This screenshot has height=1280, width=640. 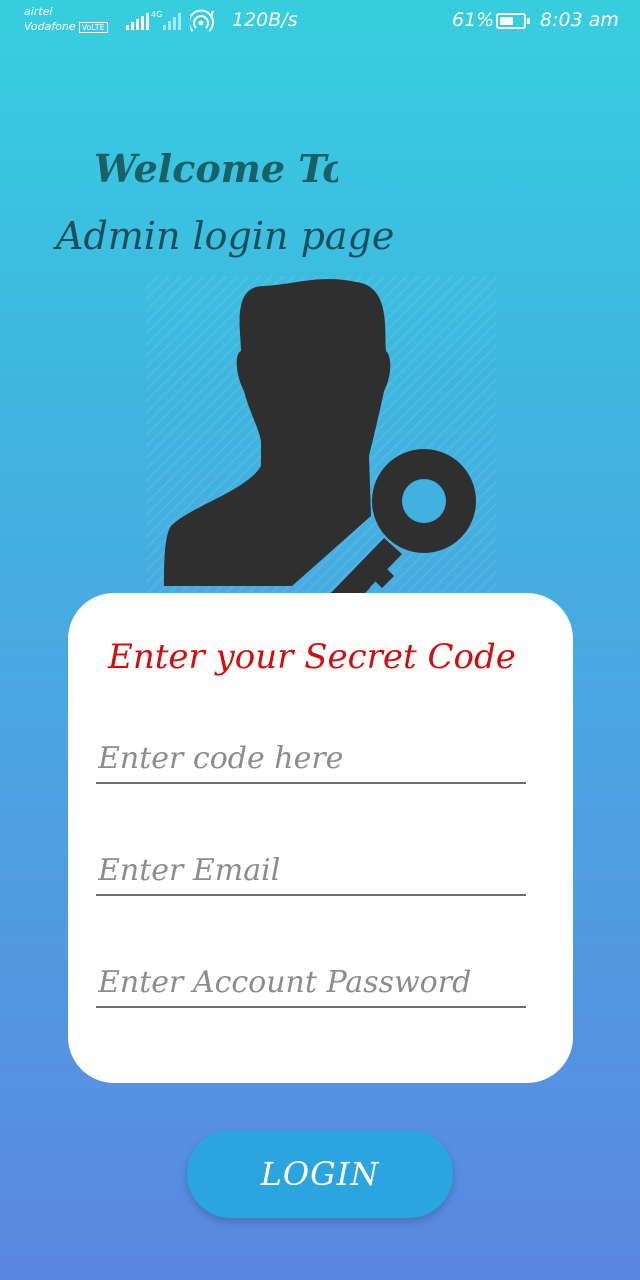 What do you see at coordinates (473, 20) in the screenshot?
I see `battery-percent: 61%` at bounding box center [473, 20].